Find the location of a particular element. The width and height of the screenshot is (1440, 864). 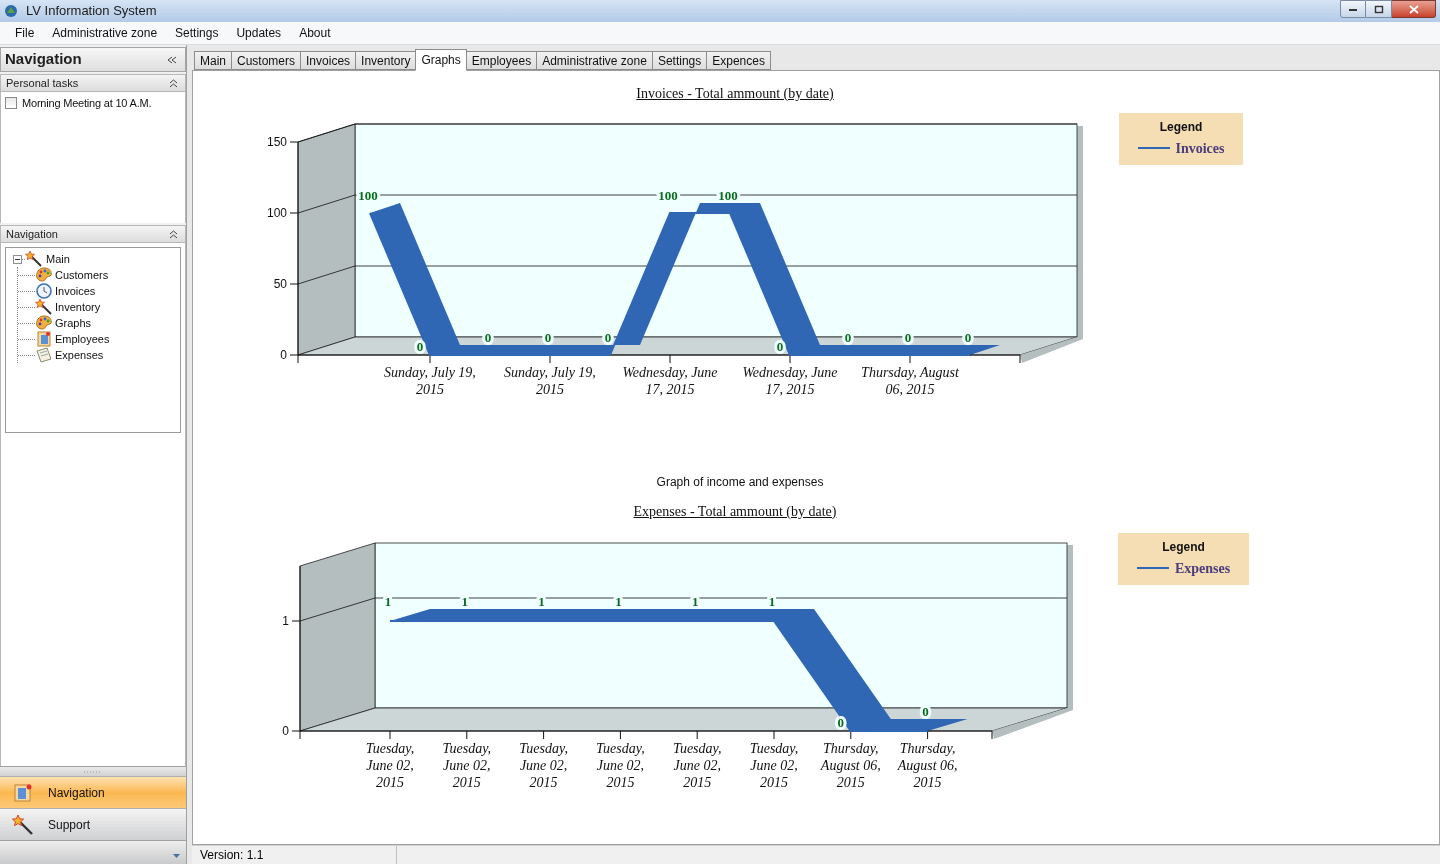

axis-label: 50 is located at coordinates (280, 283).